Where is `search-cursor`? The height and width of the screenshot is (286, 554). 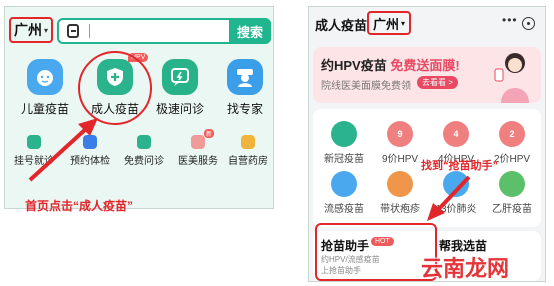 search-cursor is located at coordinates (89, 31).